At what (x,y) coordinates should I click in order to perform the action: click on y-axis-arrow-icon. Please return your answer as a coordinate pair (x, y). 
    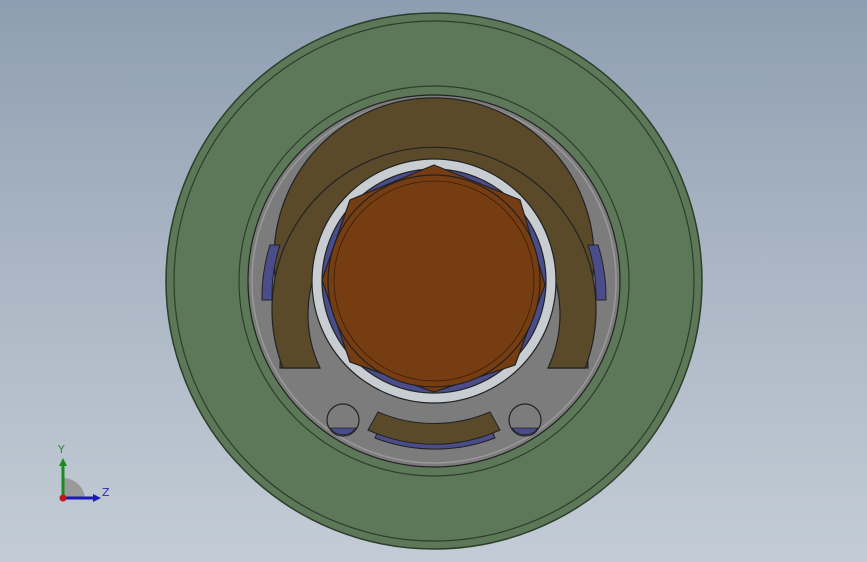
    Looking at the image, I should click on (63, 462).